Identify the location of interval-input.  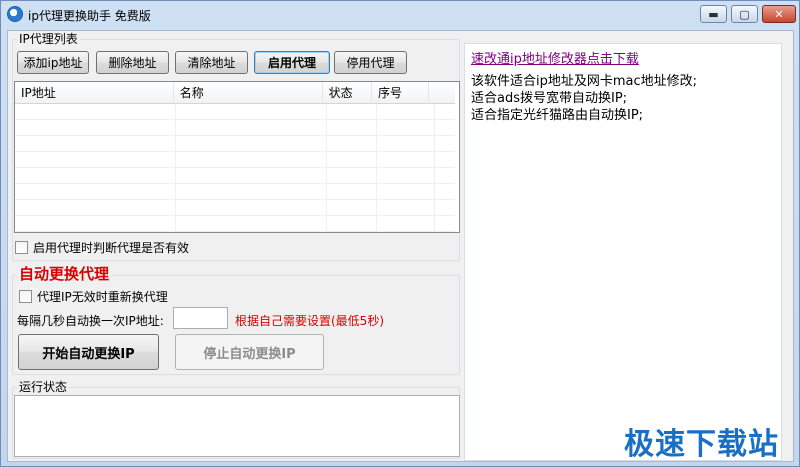
(200, 318).